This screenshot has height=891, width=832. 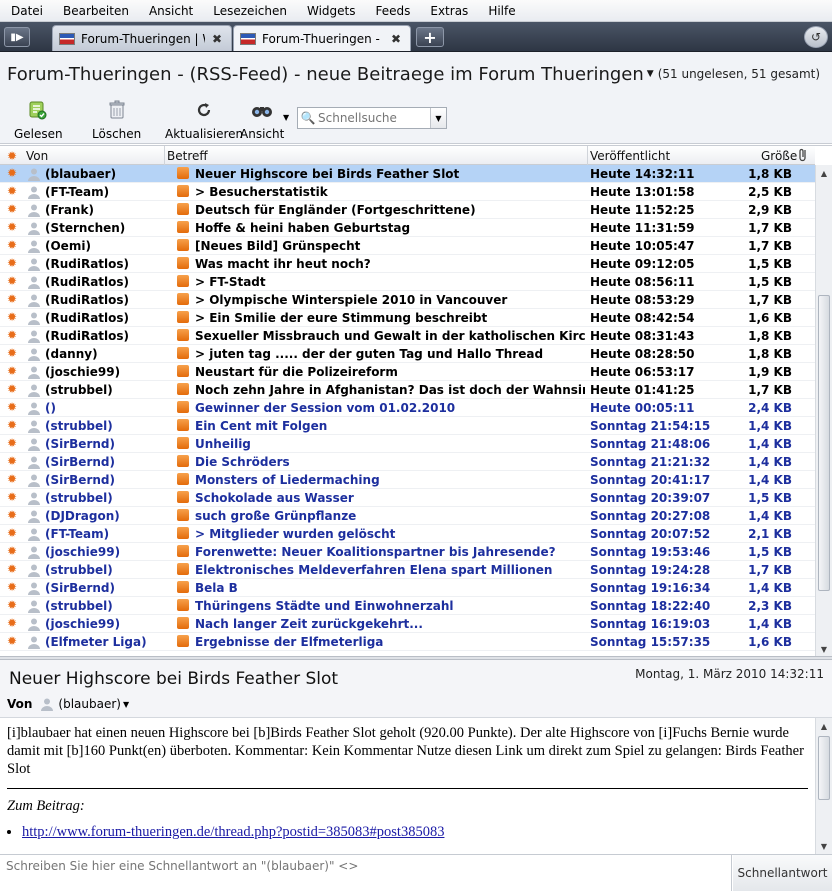 What do you see at coordinates (779, 156) in the screenshot?
I see `column-size: Größe` at bounding box center [779, 156].